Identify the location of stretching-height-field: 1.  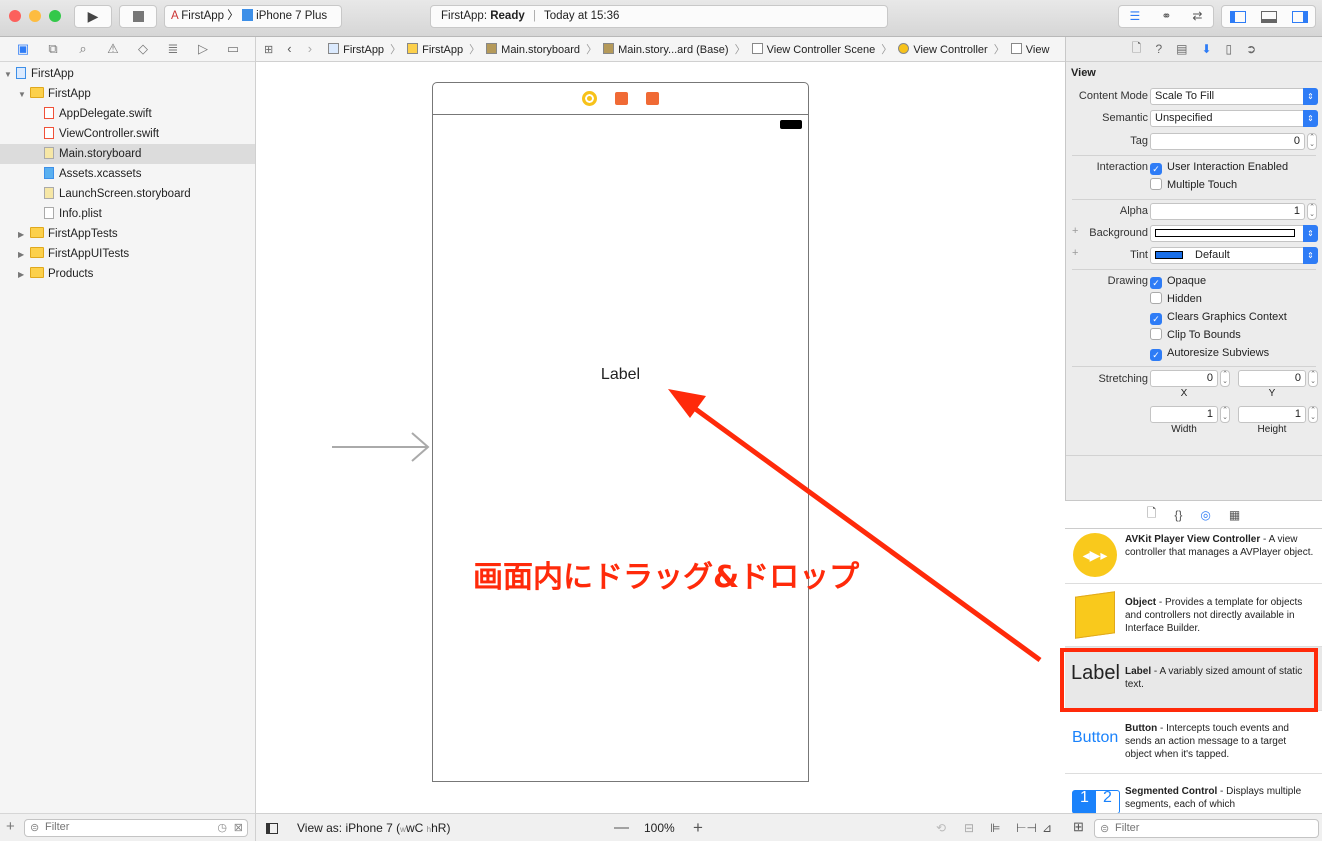
(1272, 414).